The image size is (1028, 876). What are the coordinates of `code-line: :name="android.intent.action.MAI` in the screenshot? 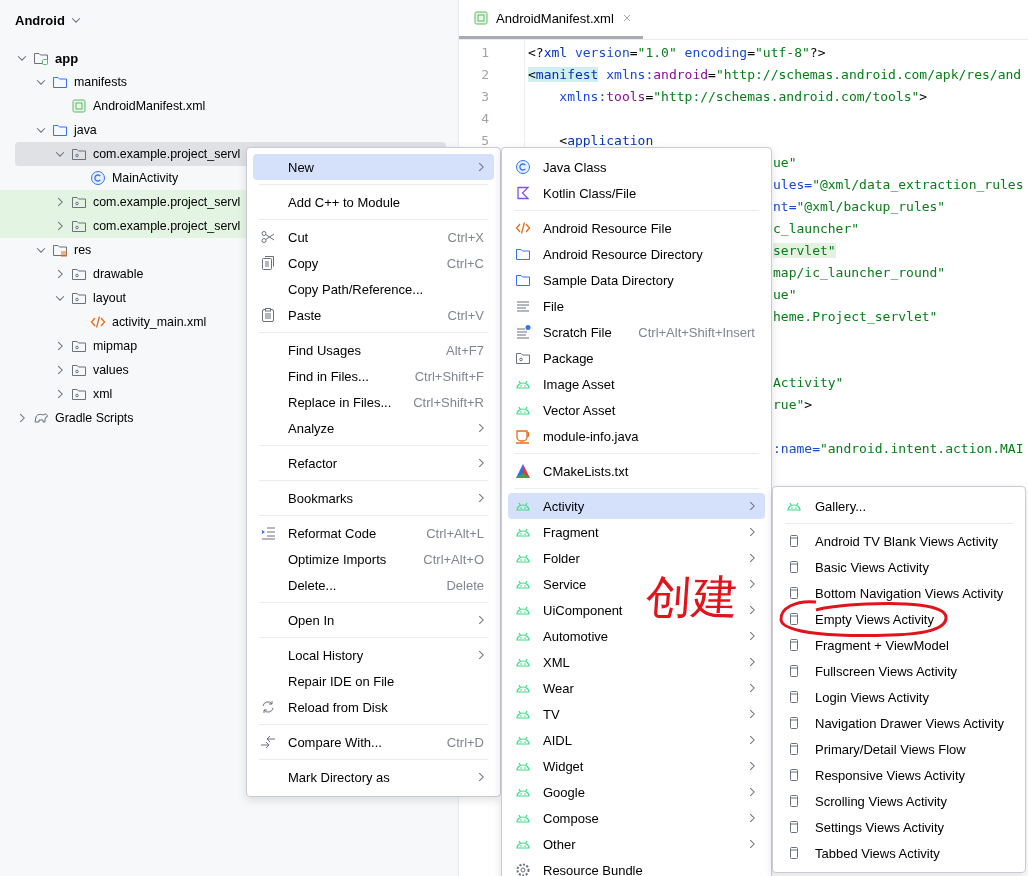 It's located at (898, 448).